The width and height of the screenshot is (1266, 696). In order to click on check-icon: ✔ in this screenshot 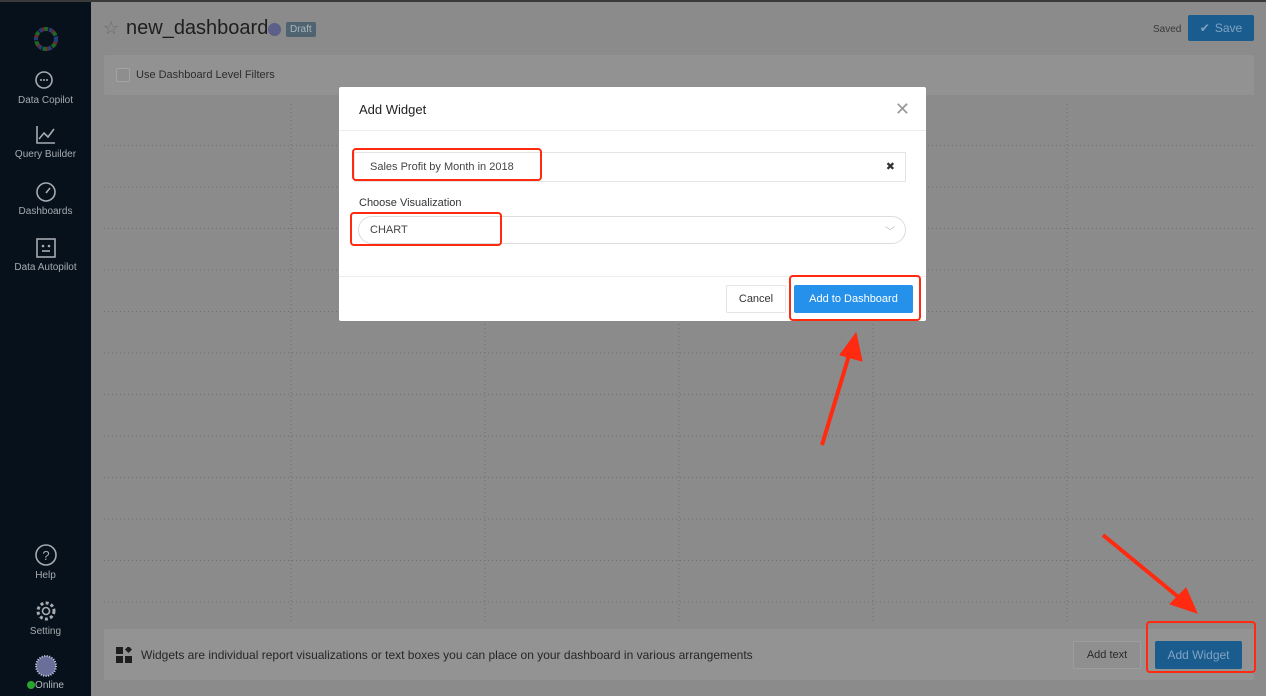, I will do `click(1204, 28)`.